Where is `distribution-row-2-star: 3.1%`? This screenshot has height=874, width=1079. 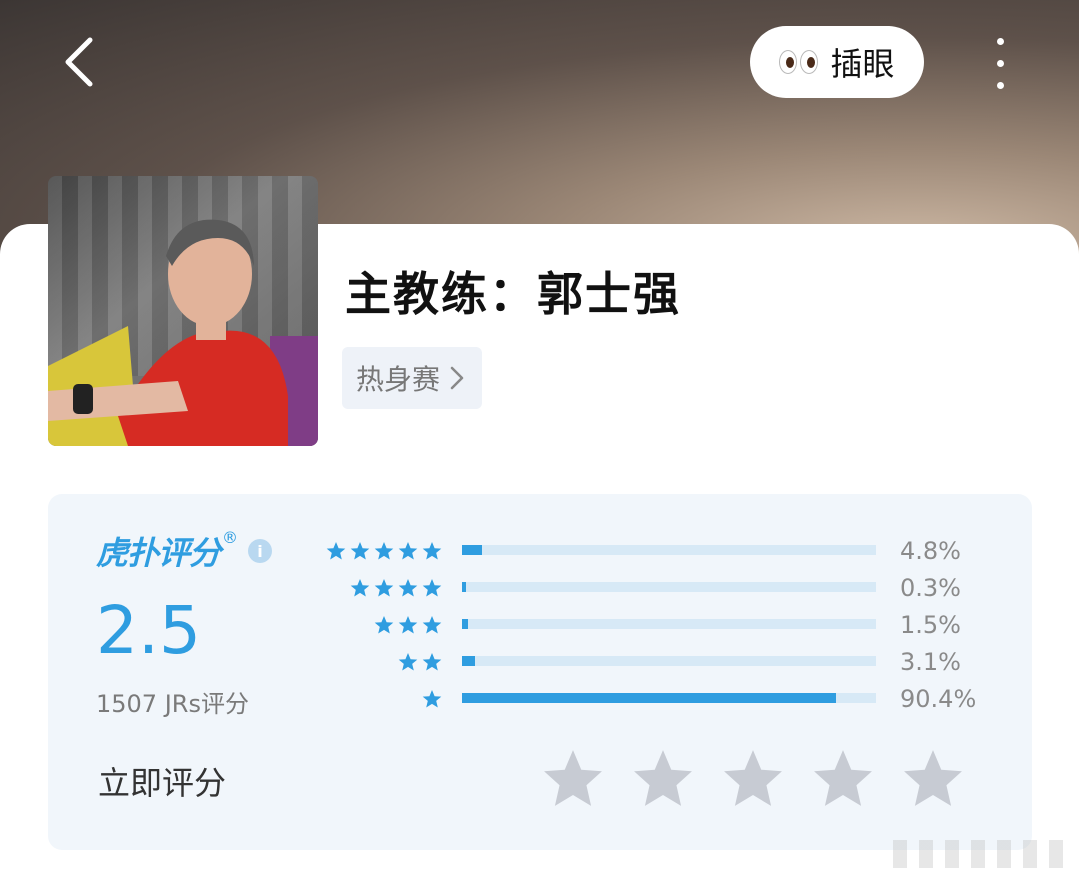
distribution-row-2-star: 3.1% is located at coordinates (540, 662).